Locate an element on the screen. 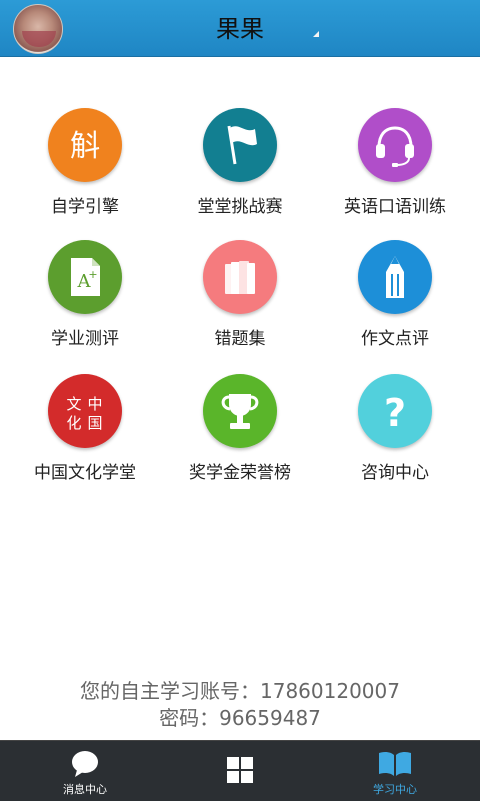  grid-item-label: 堂堂挑战赛 is located at coordinates (240, 207).